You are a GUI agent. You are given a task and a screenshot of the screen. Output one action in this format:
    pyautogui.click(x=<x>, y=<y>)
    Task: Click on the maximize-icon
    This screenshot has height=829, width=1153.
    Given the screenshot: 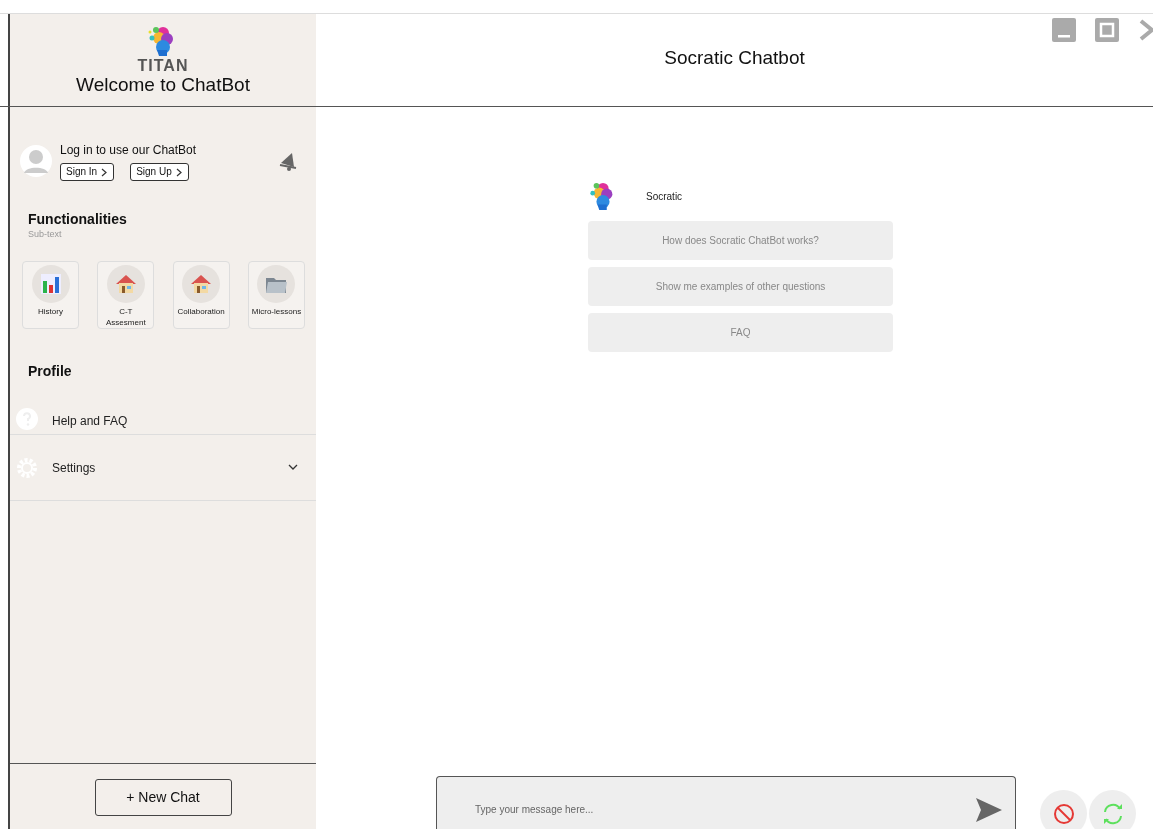 What is the action you would take?
    pyautogui.click(x=1107, y=30)
    